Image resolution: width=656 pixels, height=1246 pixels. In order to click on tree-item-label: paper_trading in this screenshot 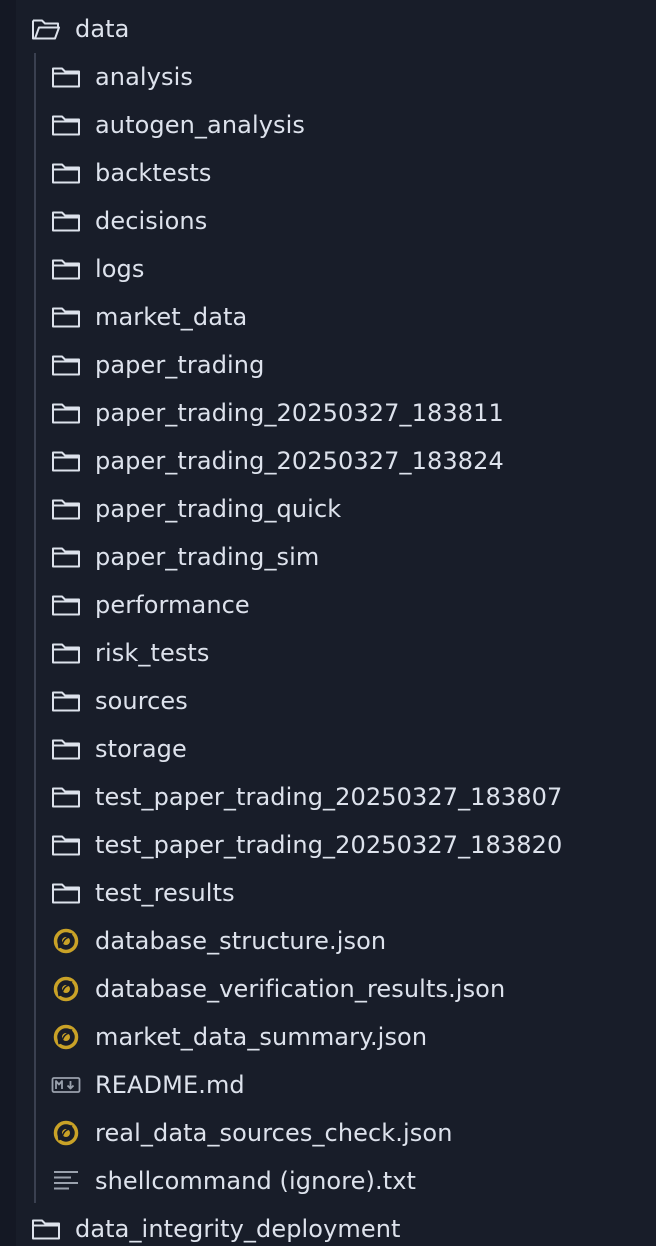, I will do `click(180, 365)`.